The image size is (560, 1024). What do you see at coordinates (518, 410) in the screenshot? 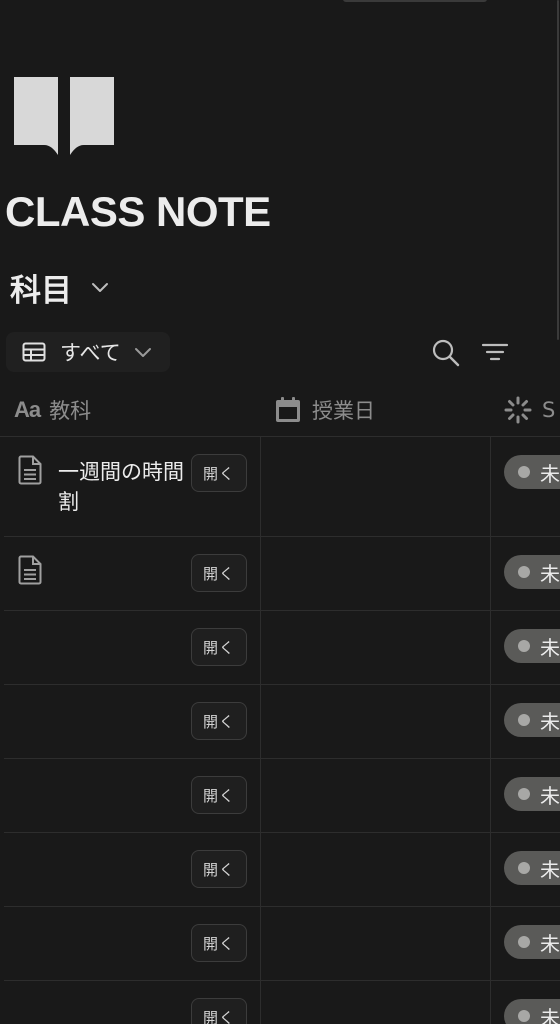
I see `status-spinner-icon` at bounding box center [518, 410].